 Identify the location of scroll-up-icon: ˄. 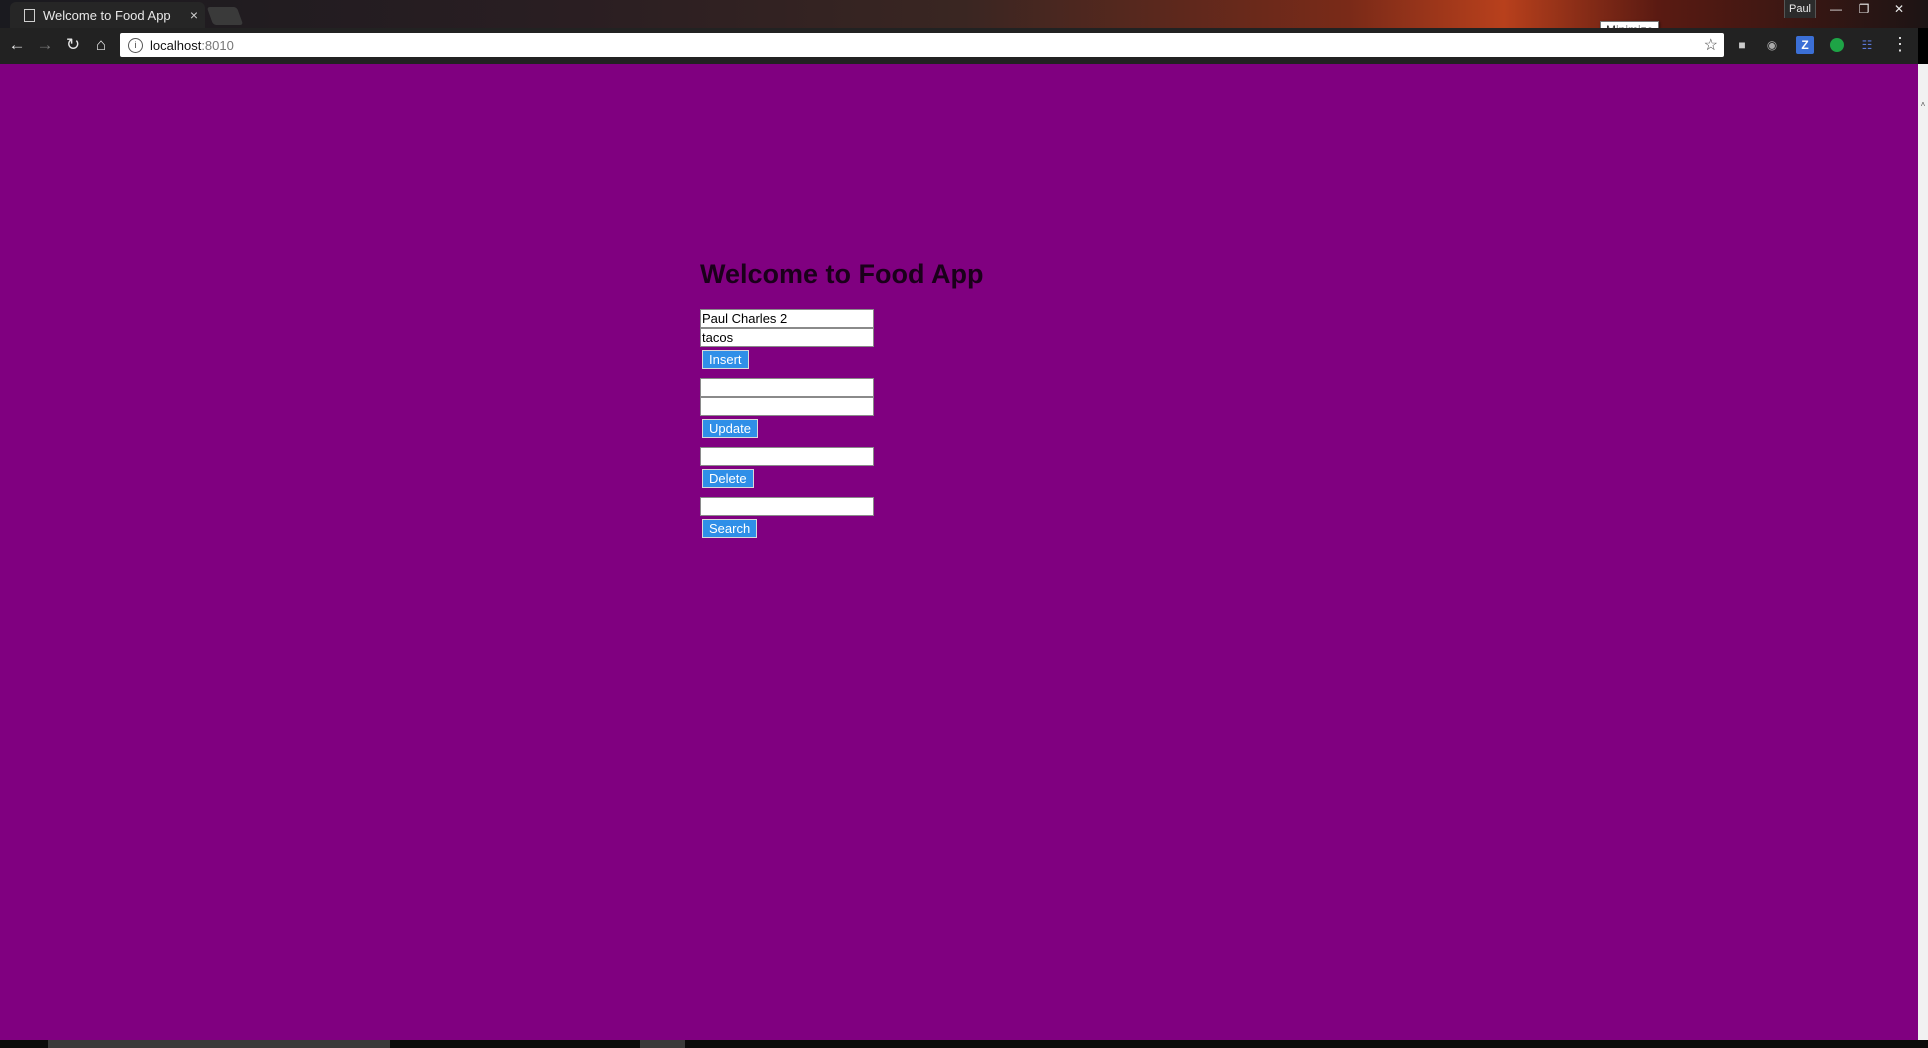
(1923, 104).